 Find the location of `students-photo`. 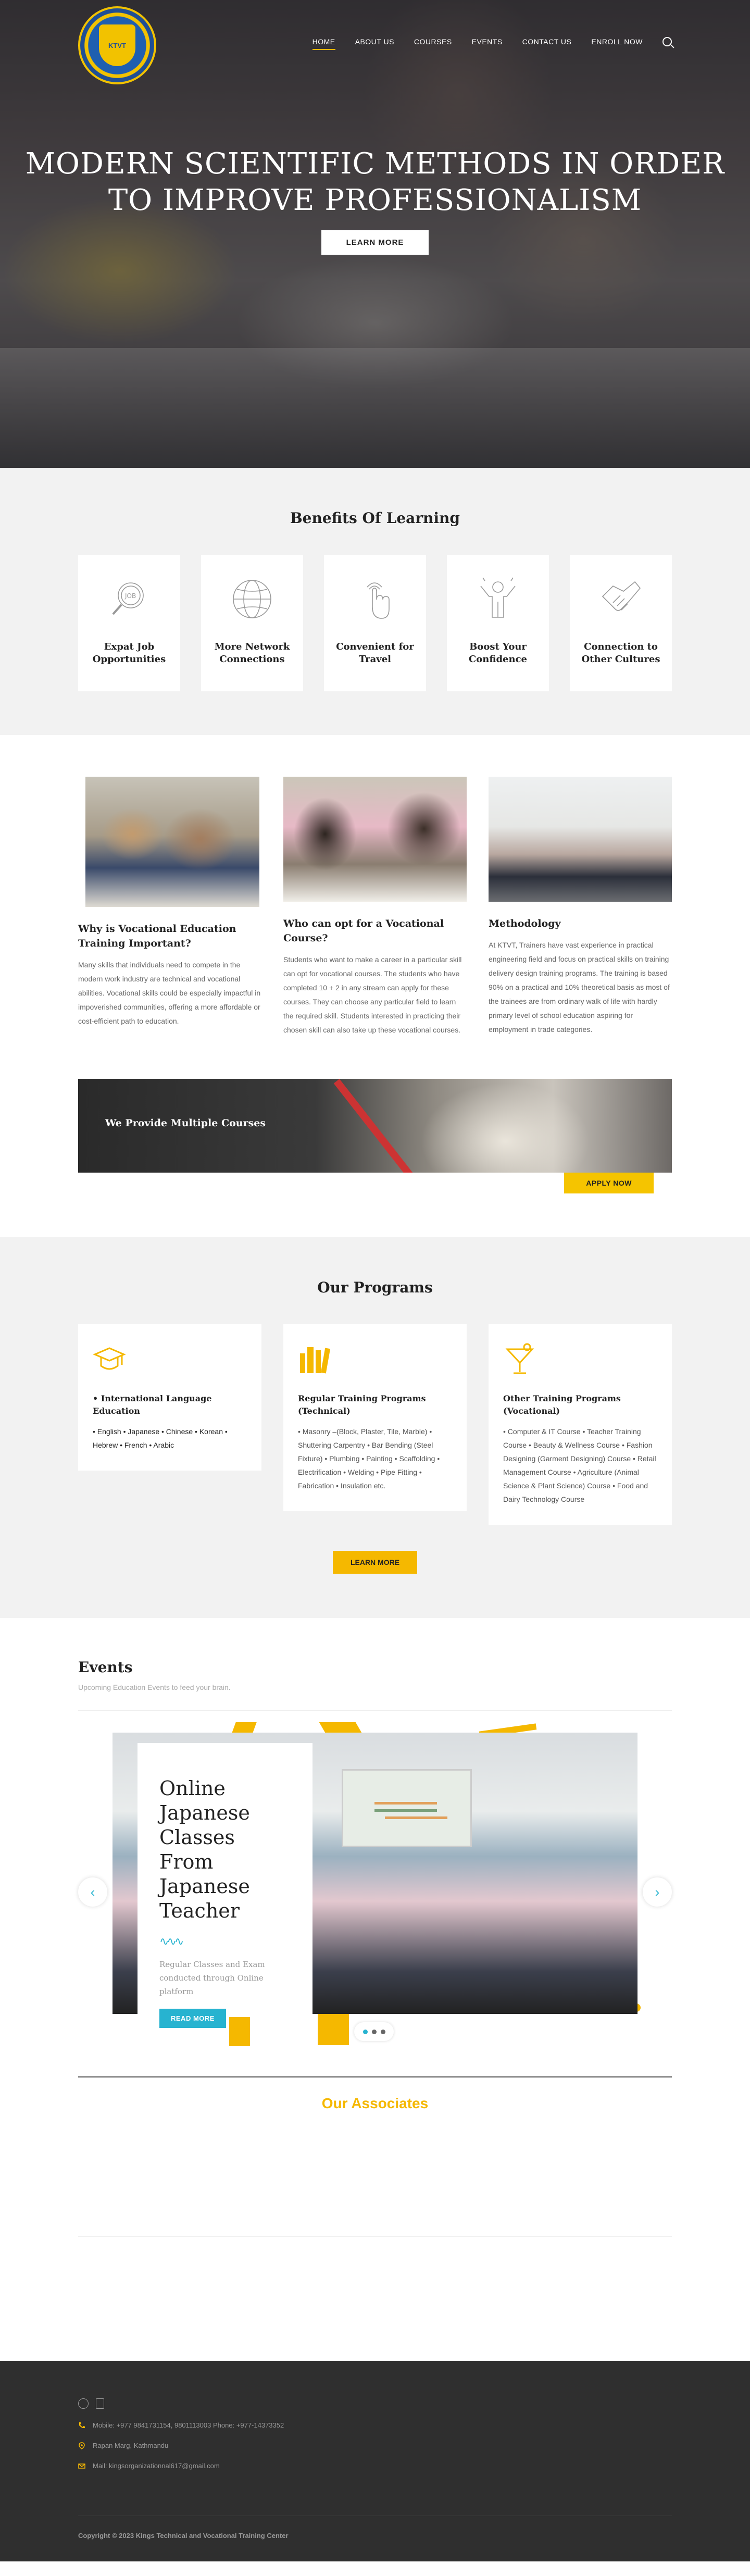

students-photo is located at coordinates (375, 839).